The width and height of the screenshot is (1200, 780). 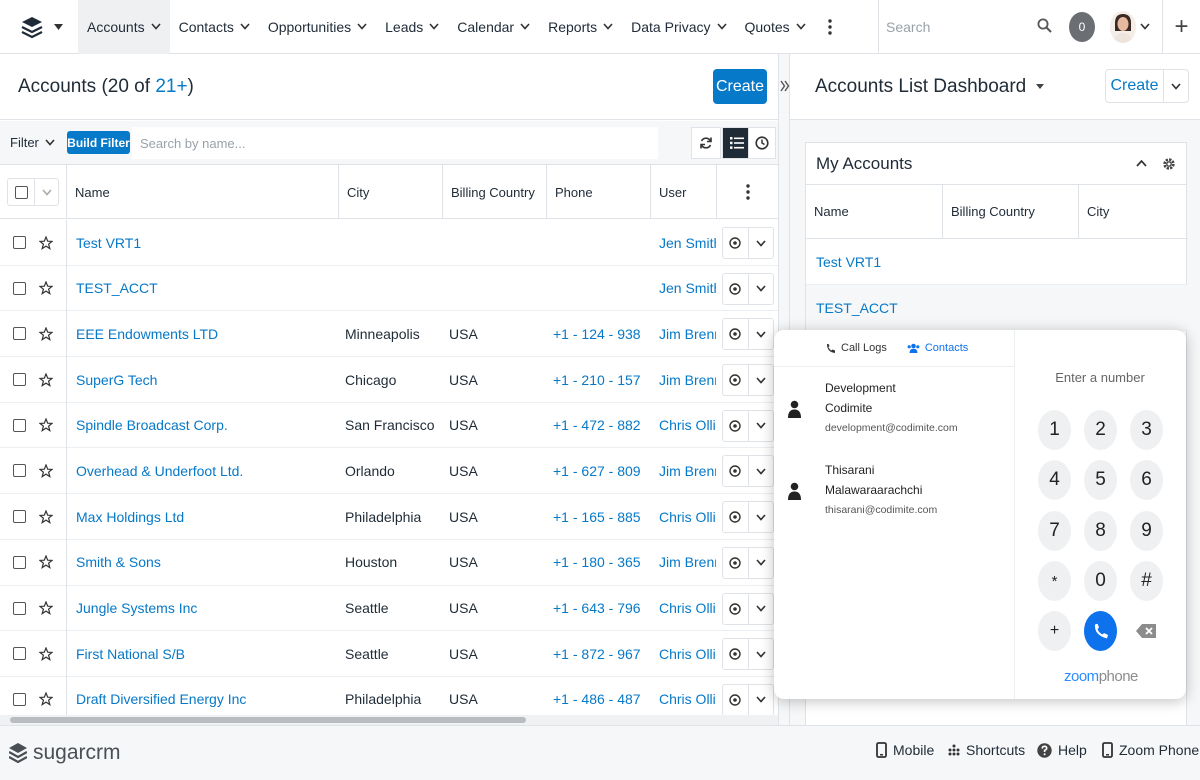 I want to click on double-chevron-right-icon, so click(x=785, y=86).